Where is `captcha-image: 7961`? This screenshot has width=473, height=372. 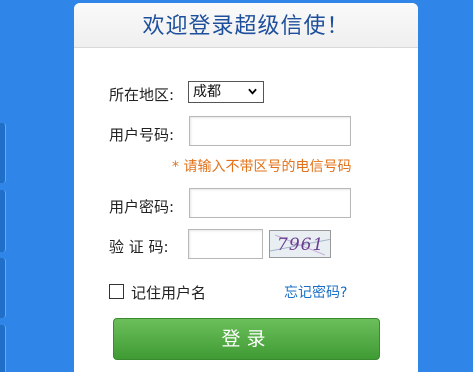
captcha-image: 7961 is located at coordinates (300, 244).